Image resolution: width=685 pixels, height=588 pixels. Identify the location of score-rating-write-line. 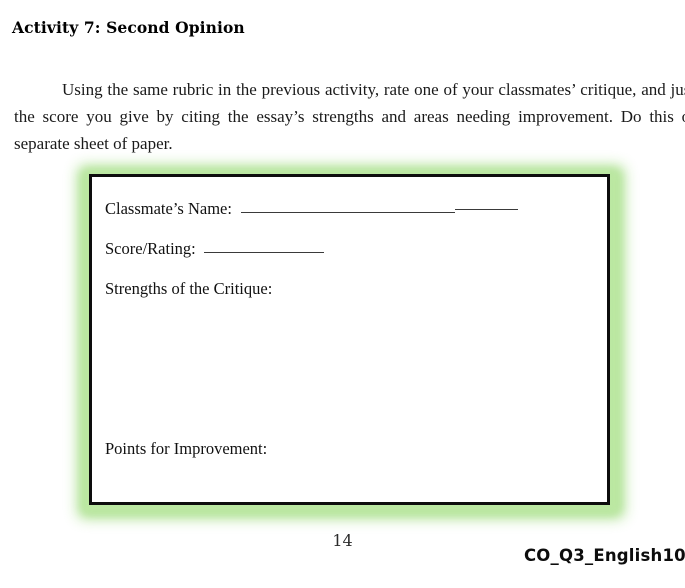
(263, 252).